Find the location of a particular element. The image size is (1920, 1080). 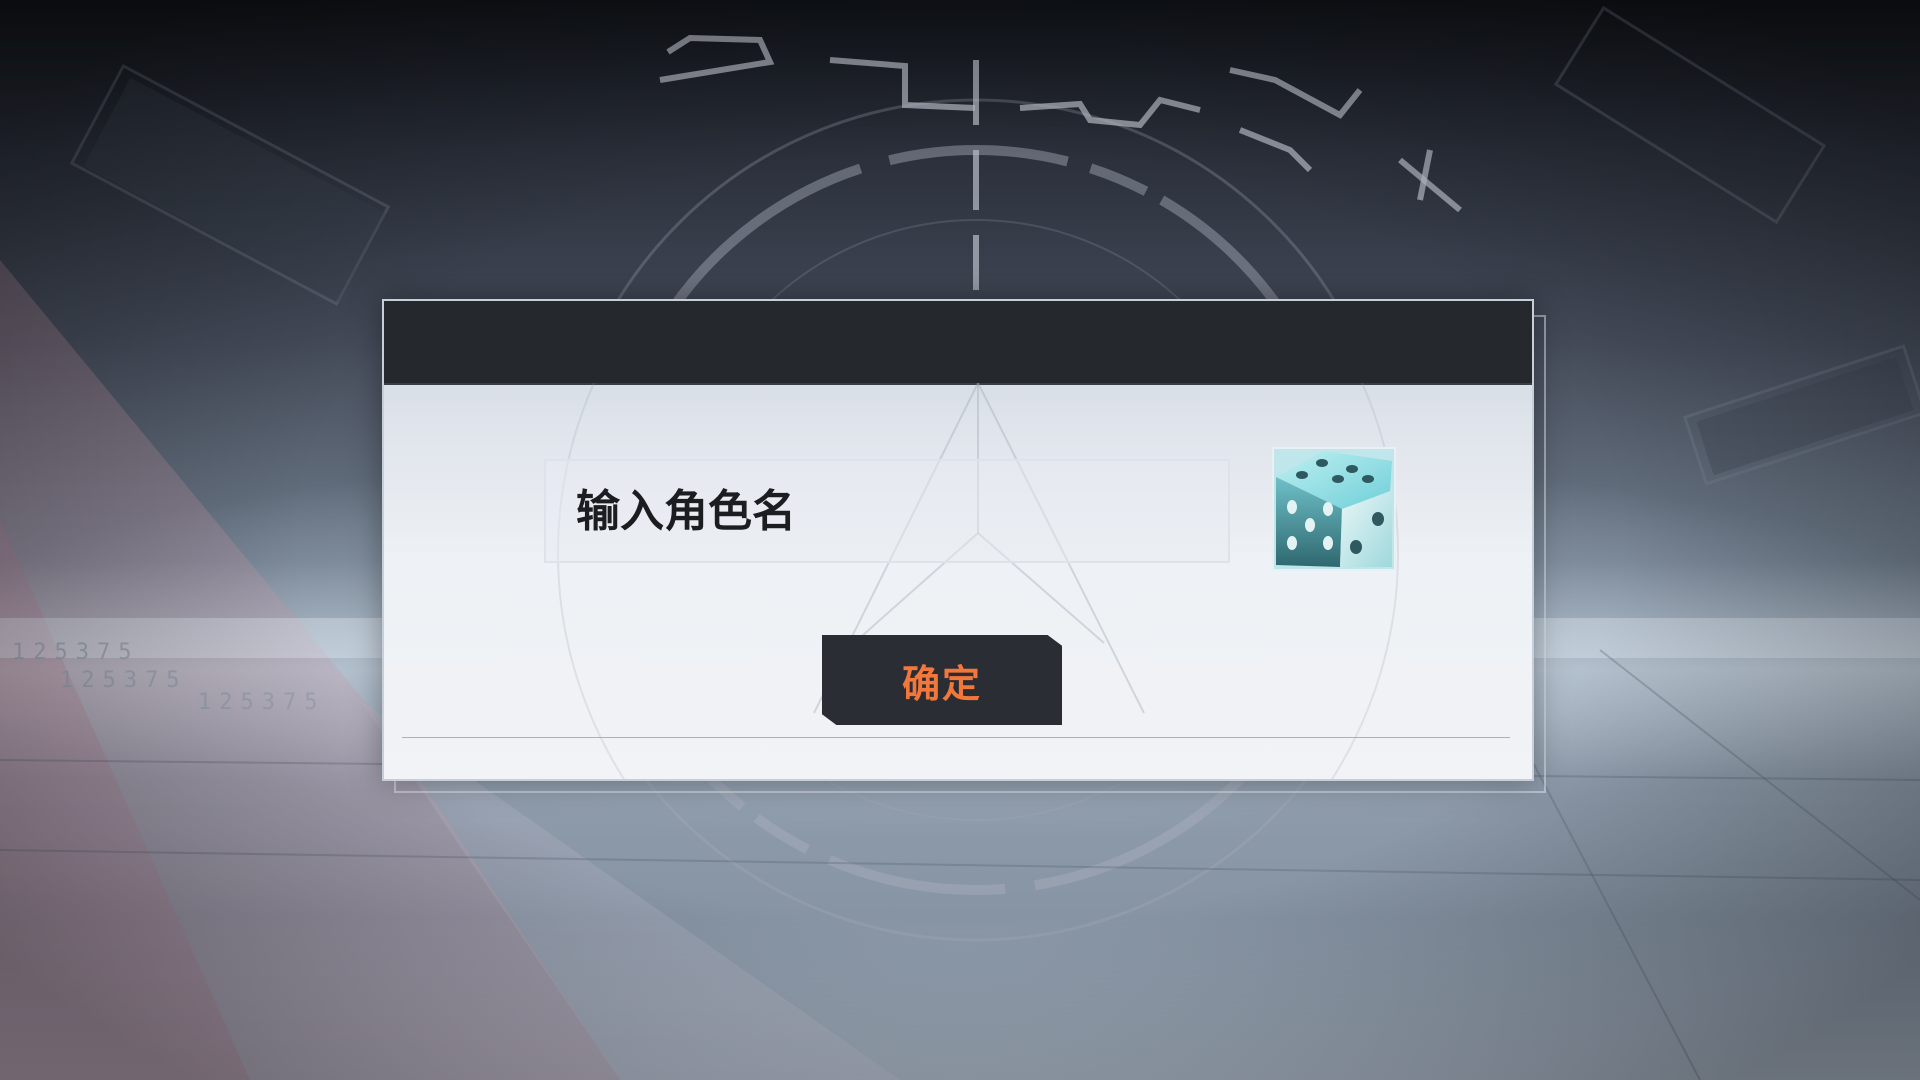

dialog-header is located at coordinates (958, 343).